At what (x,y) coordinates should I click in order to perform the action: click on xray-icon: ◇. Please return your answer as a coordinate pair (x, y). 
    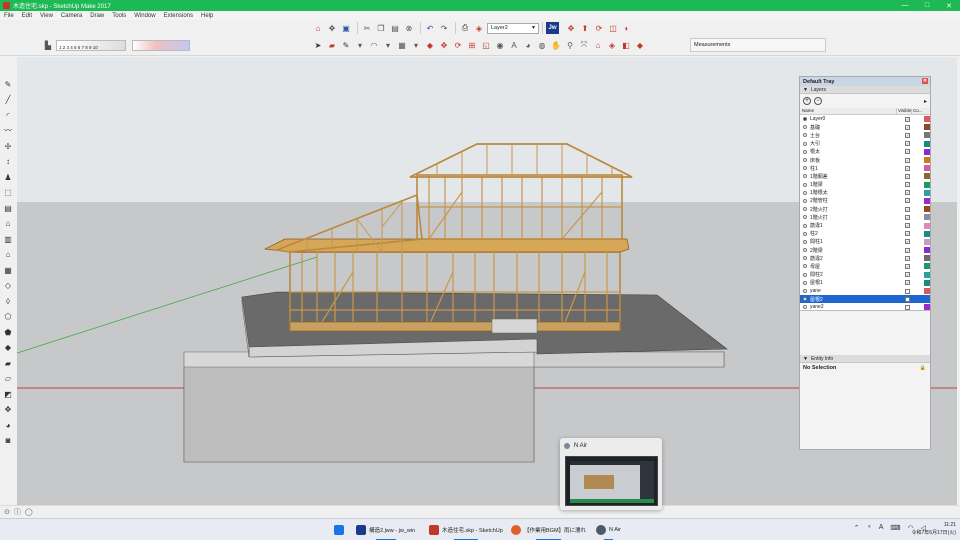
    Looking at the image, I should click on (8, 286).